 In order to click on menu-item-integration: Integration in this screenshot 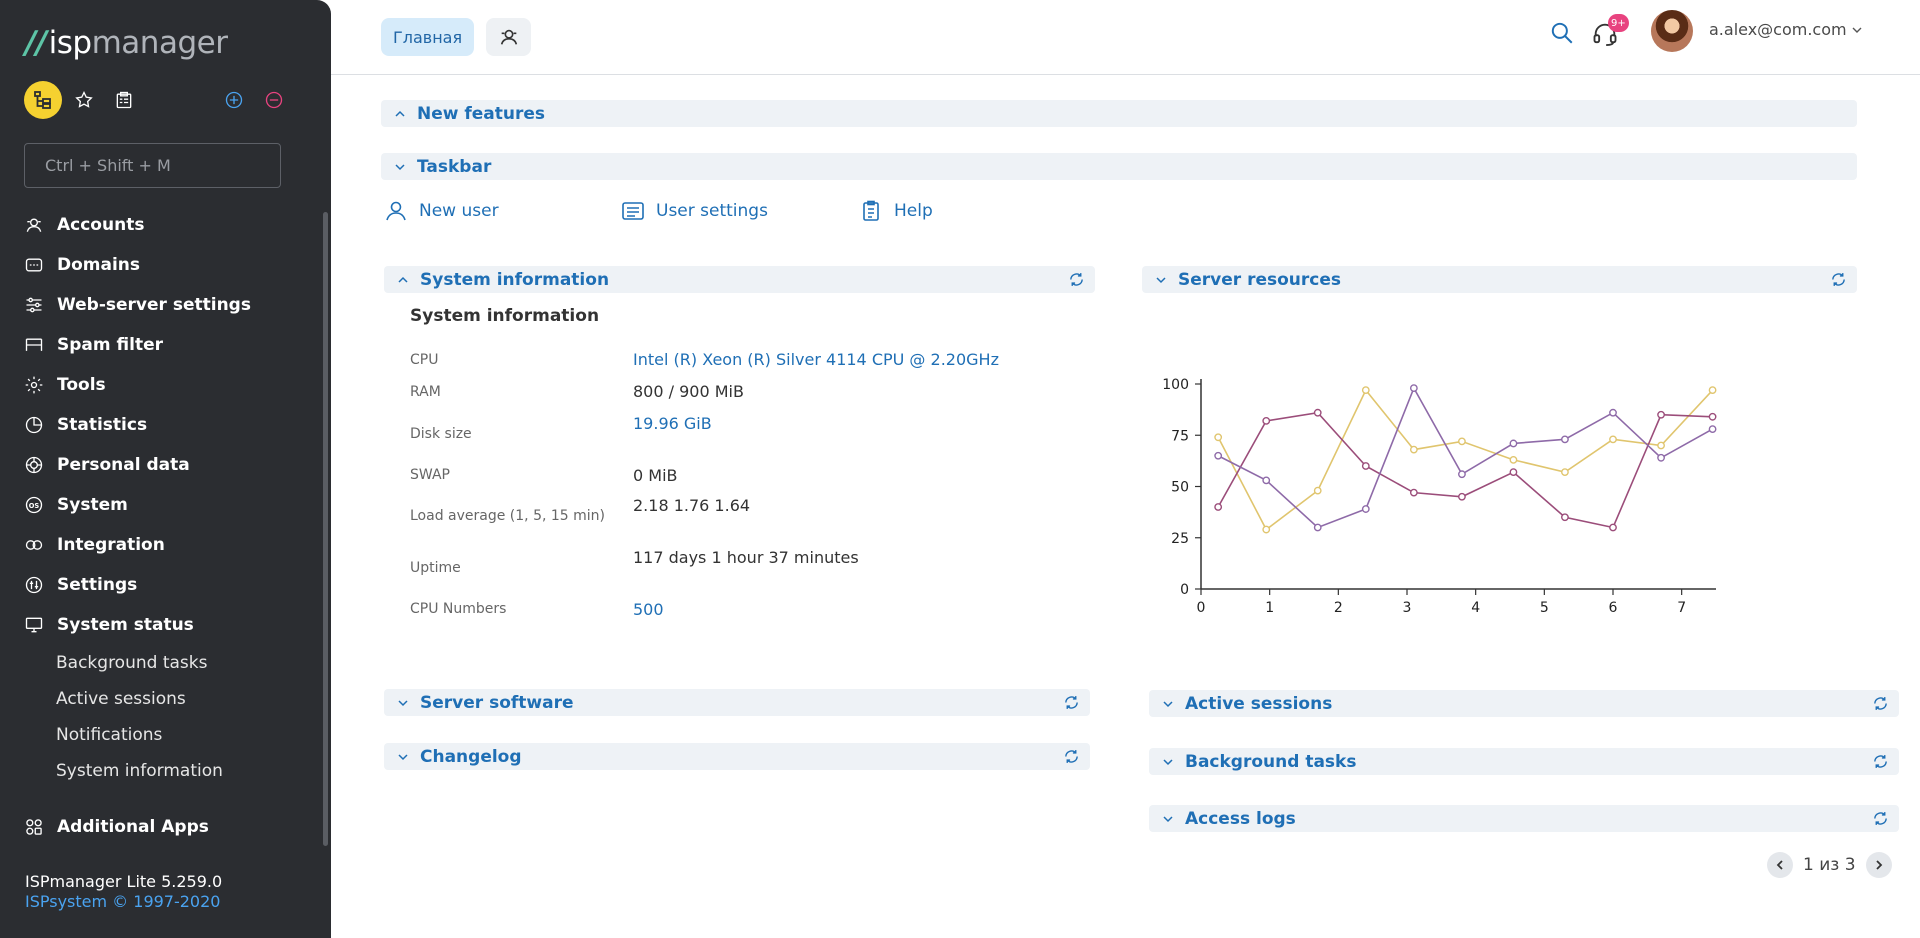, I will do `click(160, 545)`.